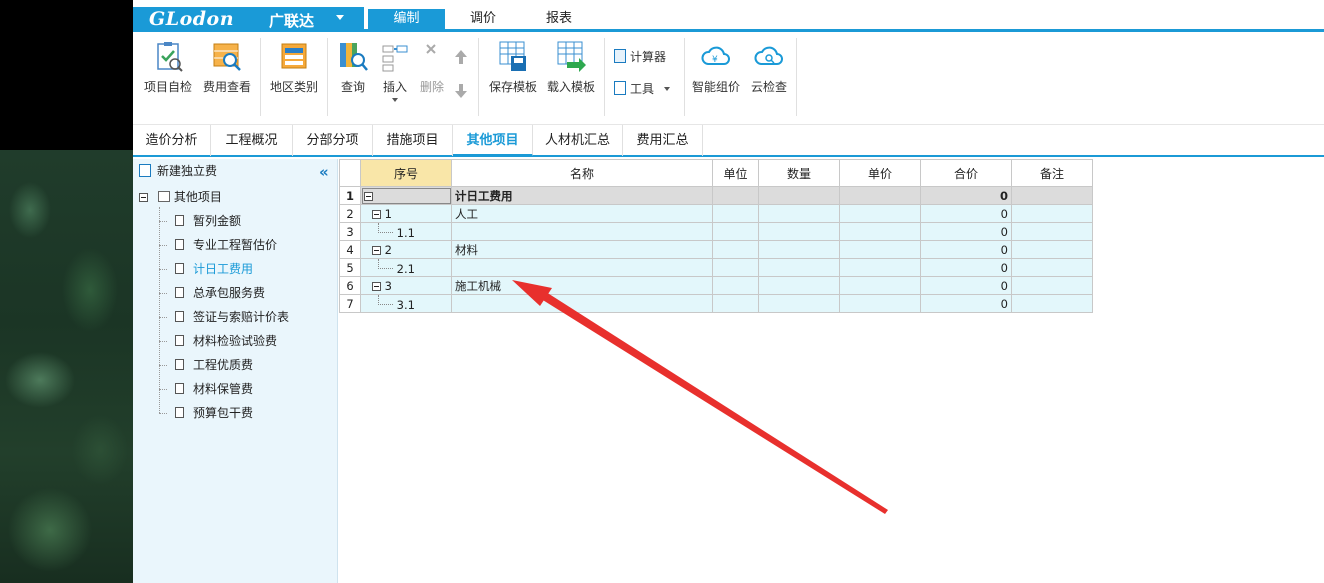  I want to click on seq-cell: 3.1, so click(406, 303).